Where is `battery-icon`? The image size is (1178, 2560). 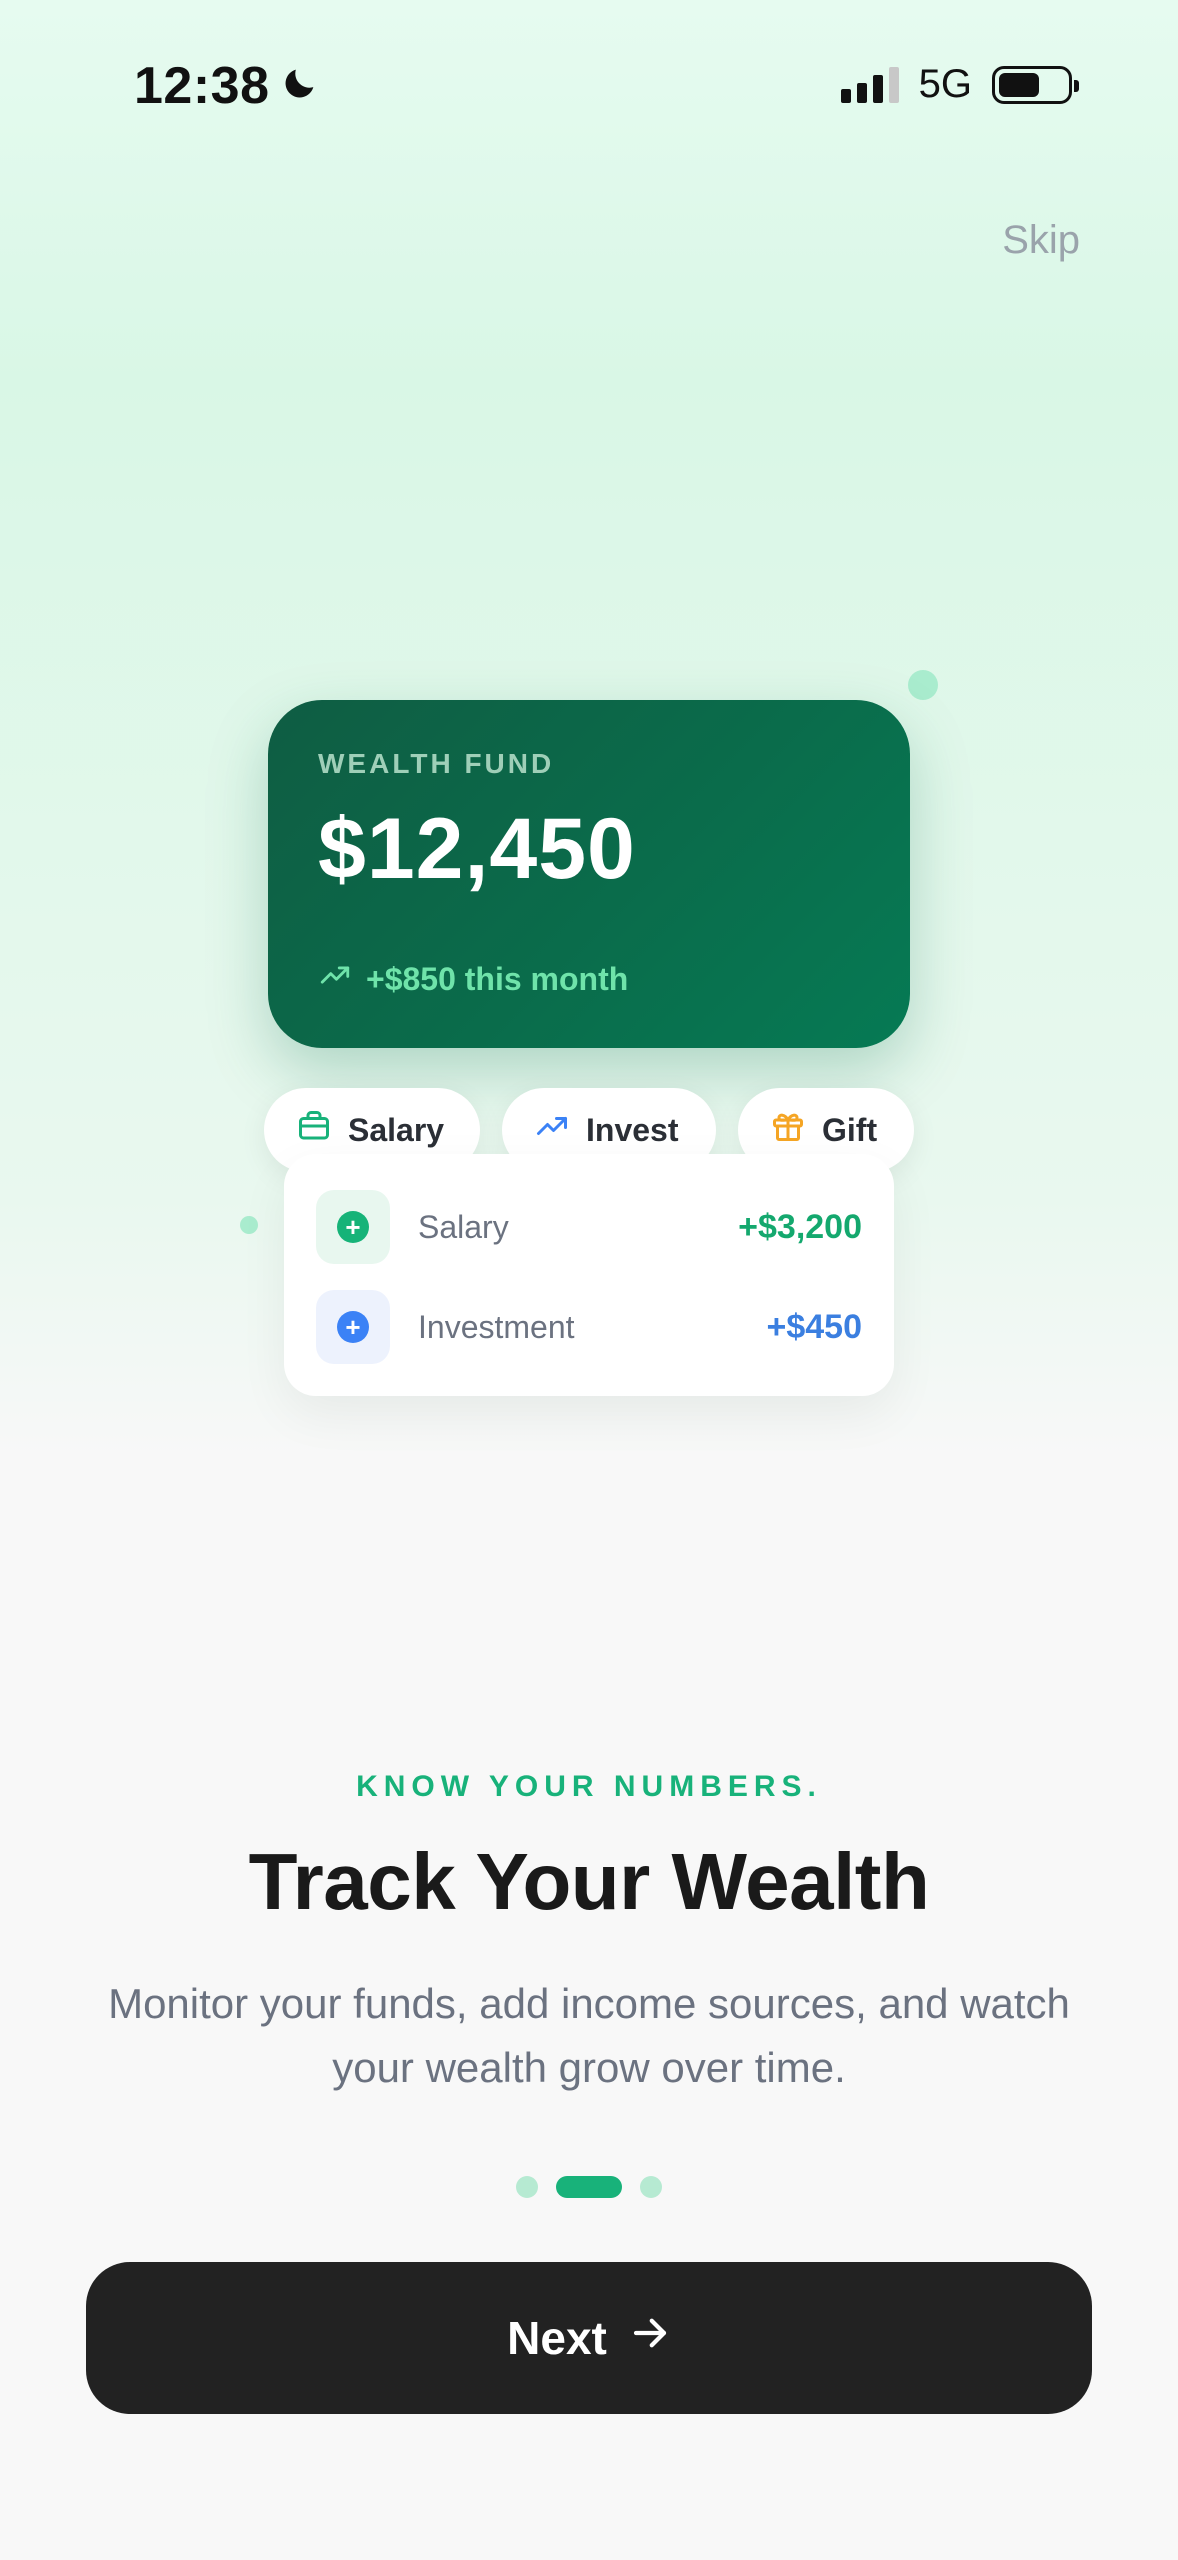 battery-icon is located at coordinates (1035, 84).